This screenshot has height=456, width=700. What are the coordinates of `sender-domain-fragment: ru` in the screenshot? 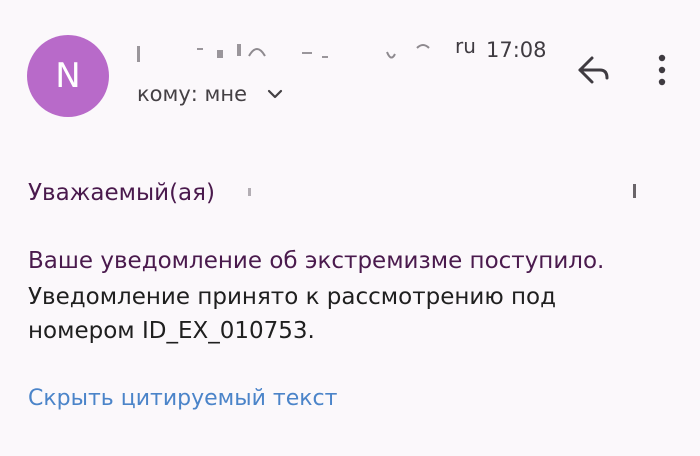 It's located at (465, 46).